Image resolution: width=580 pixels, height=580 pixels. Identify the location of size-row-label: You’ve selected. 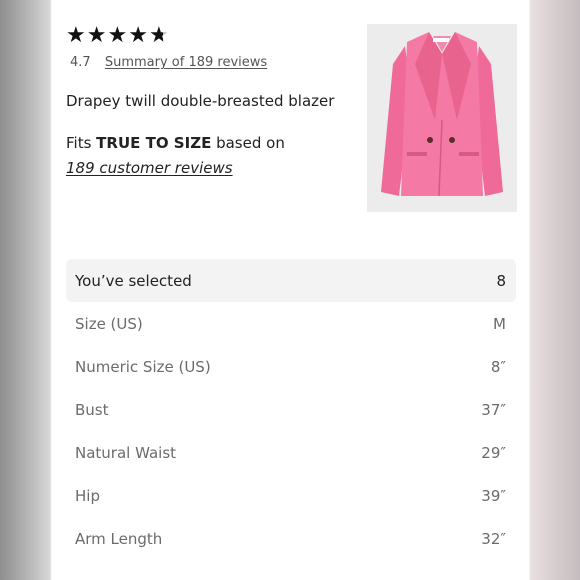
(133, 280).